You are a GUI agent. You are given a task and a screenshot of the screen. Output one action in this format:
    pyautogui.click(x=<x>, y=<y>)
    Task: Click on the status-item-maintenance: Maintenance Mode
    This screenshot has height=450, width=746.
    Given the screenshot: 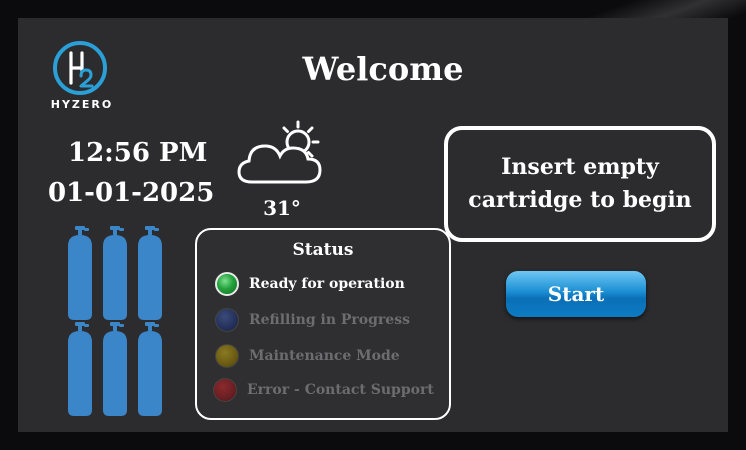 What is the action you would take?
    pyautogui.click(x=307, y=356)
    